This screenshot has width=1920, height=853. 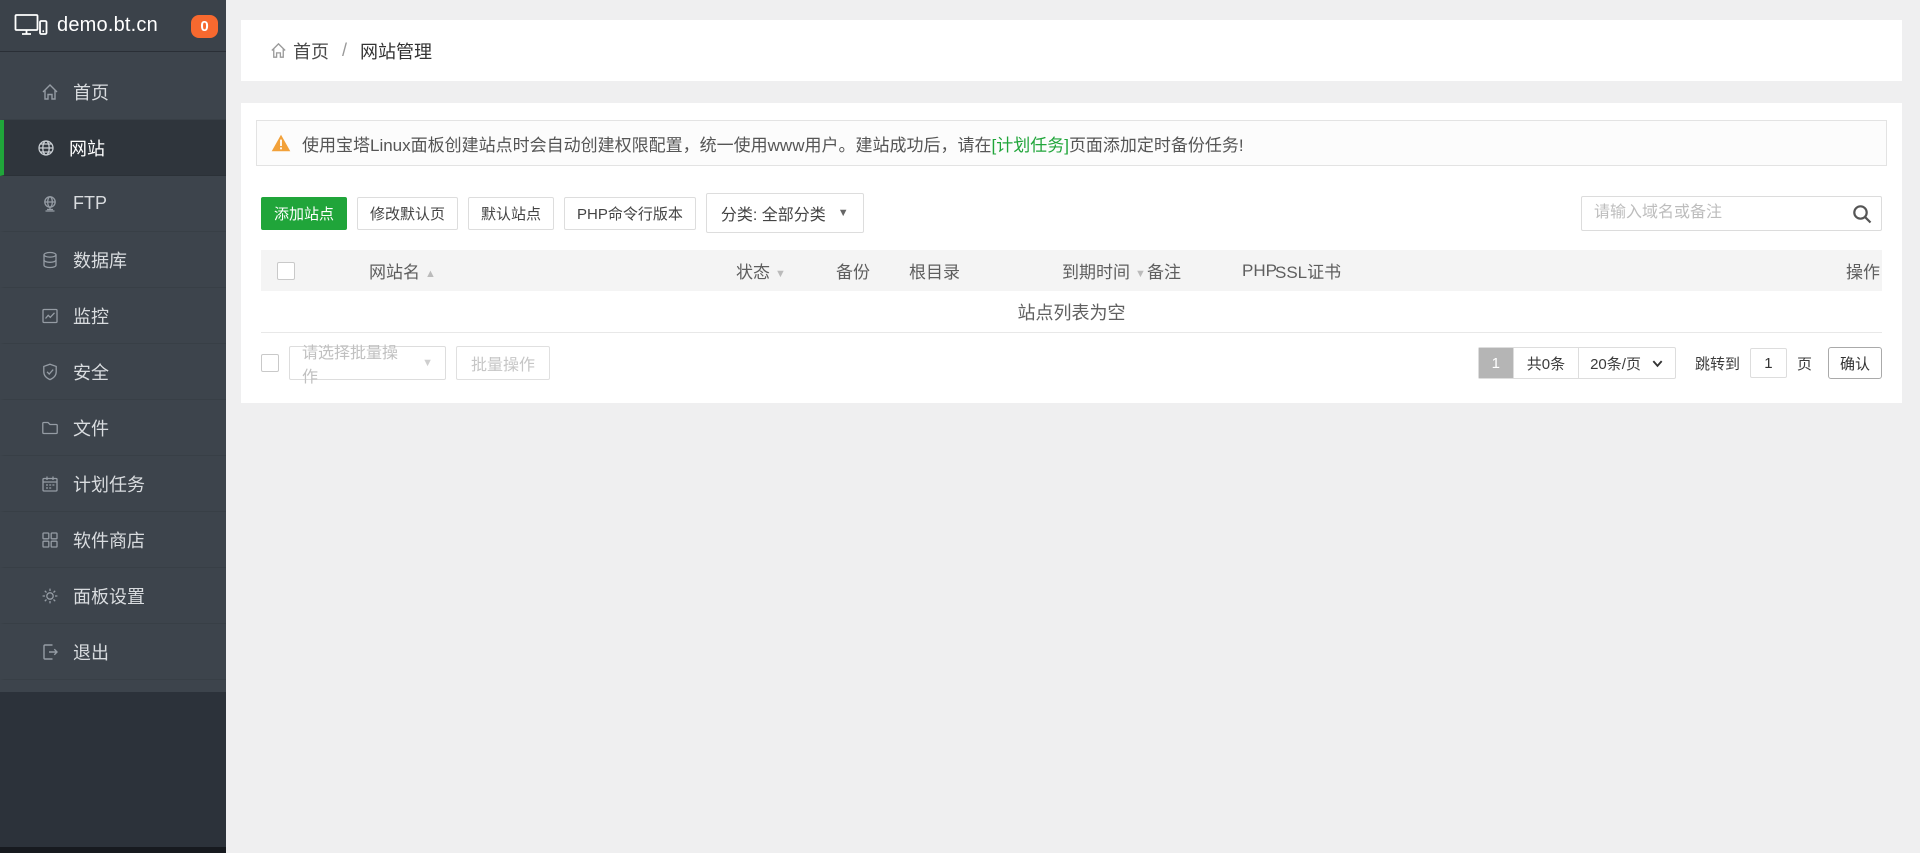 I want to click on column-label: SSL证书, so click(x=1308, y=272).